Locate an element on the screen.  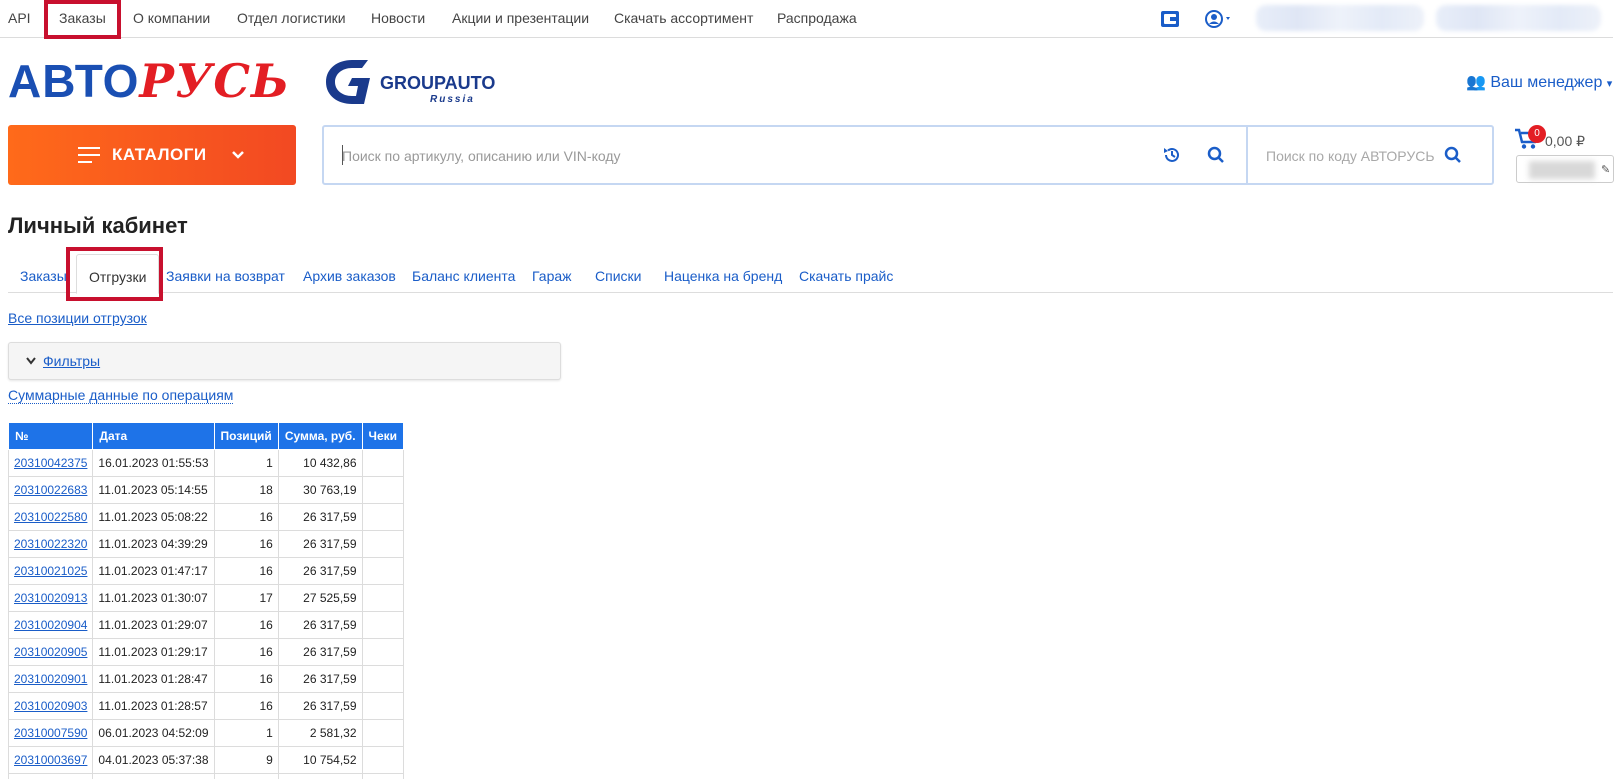
col-receipts: Чеки is located at coordinates (383, 436).